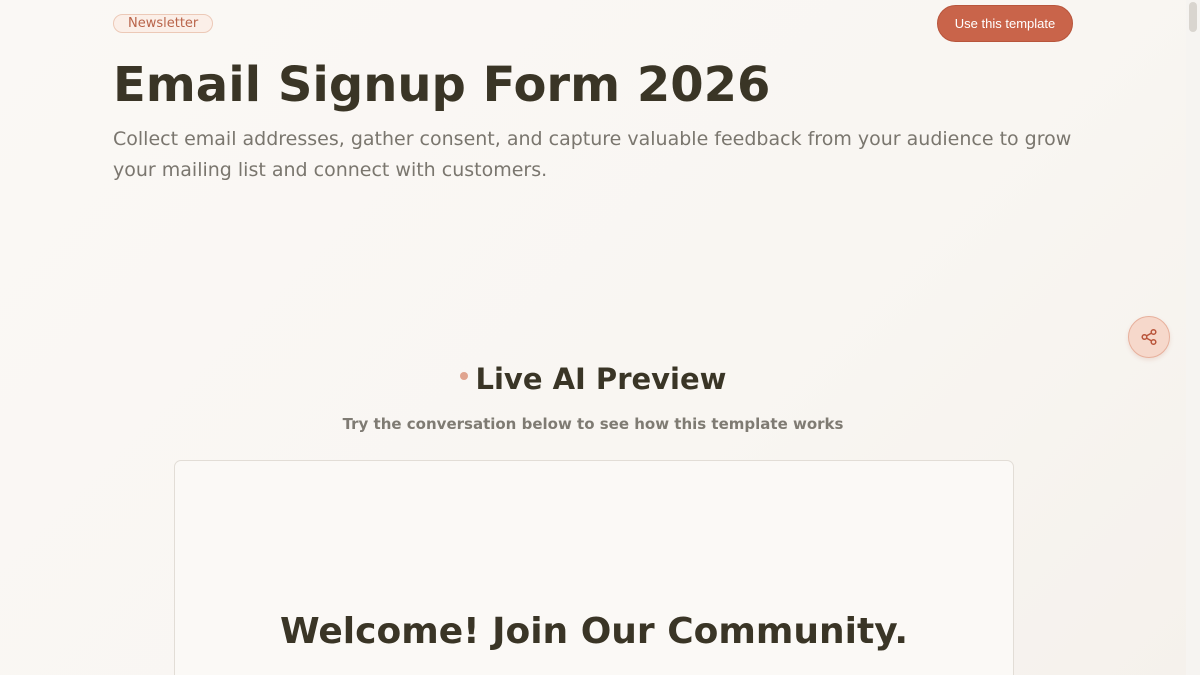 The width and height of the screenshot is (1200, 675). What do you see at coordinates (163, 23) in the screenshot?
I see `category-badge: Newsletter` at bounding box center [163, 23].